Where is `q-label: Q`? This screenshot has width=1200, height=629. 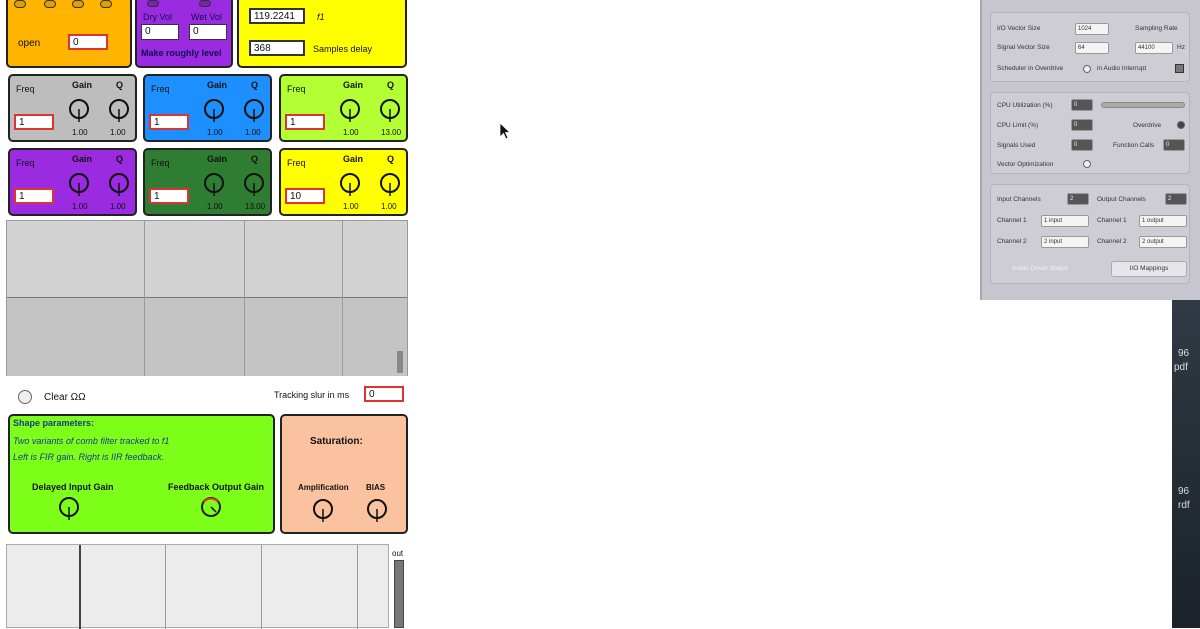
q-label: Q is located at coordinates (120, 85).